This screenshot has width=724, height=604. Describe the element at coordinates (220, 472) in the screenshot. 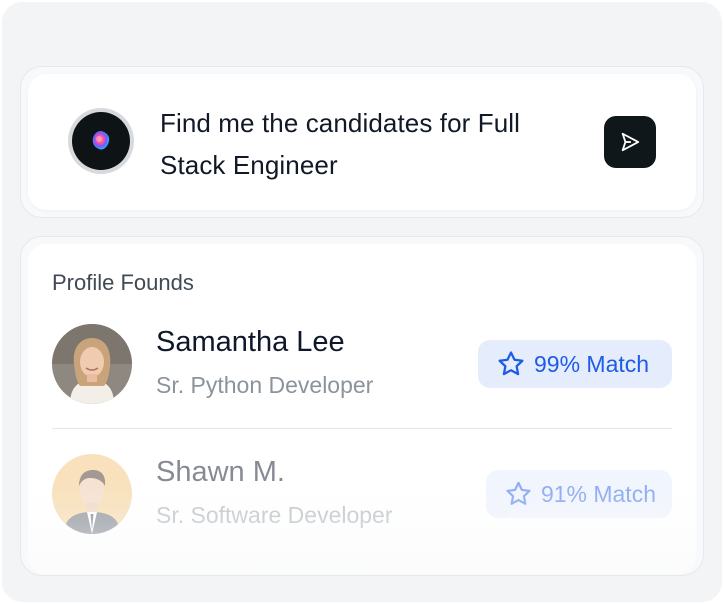

I see `candidate-name: Shawn M.` at that location.